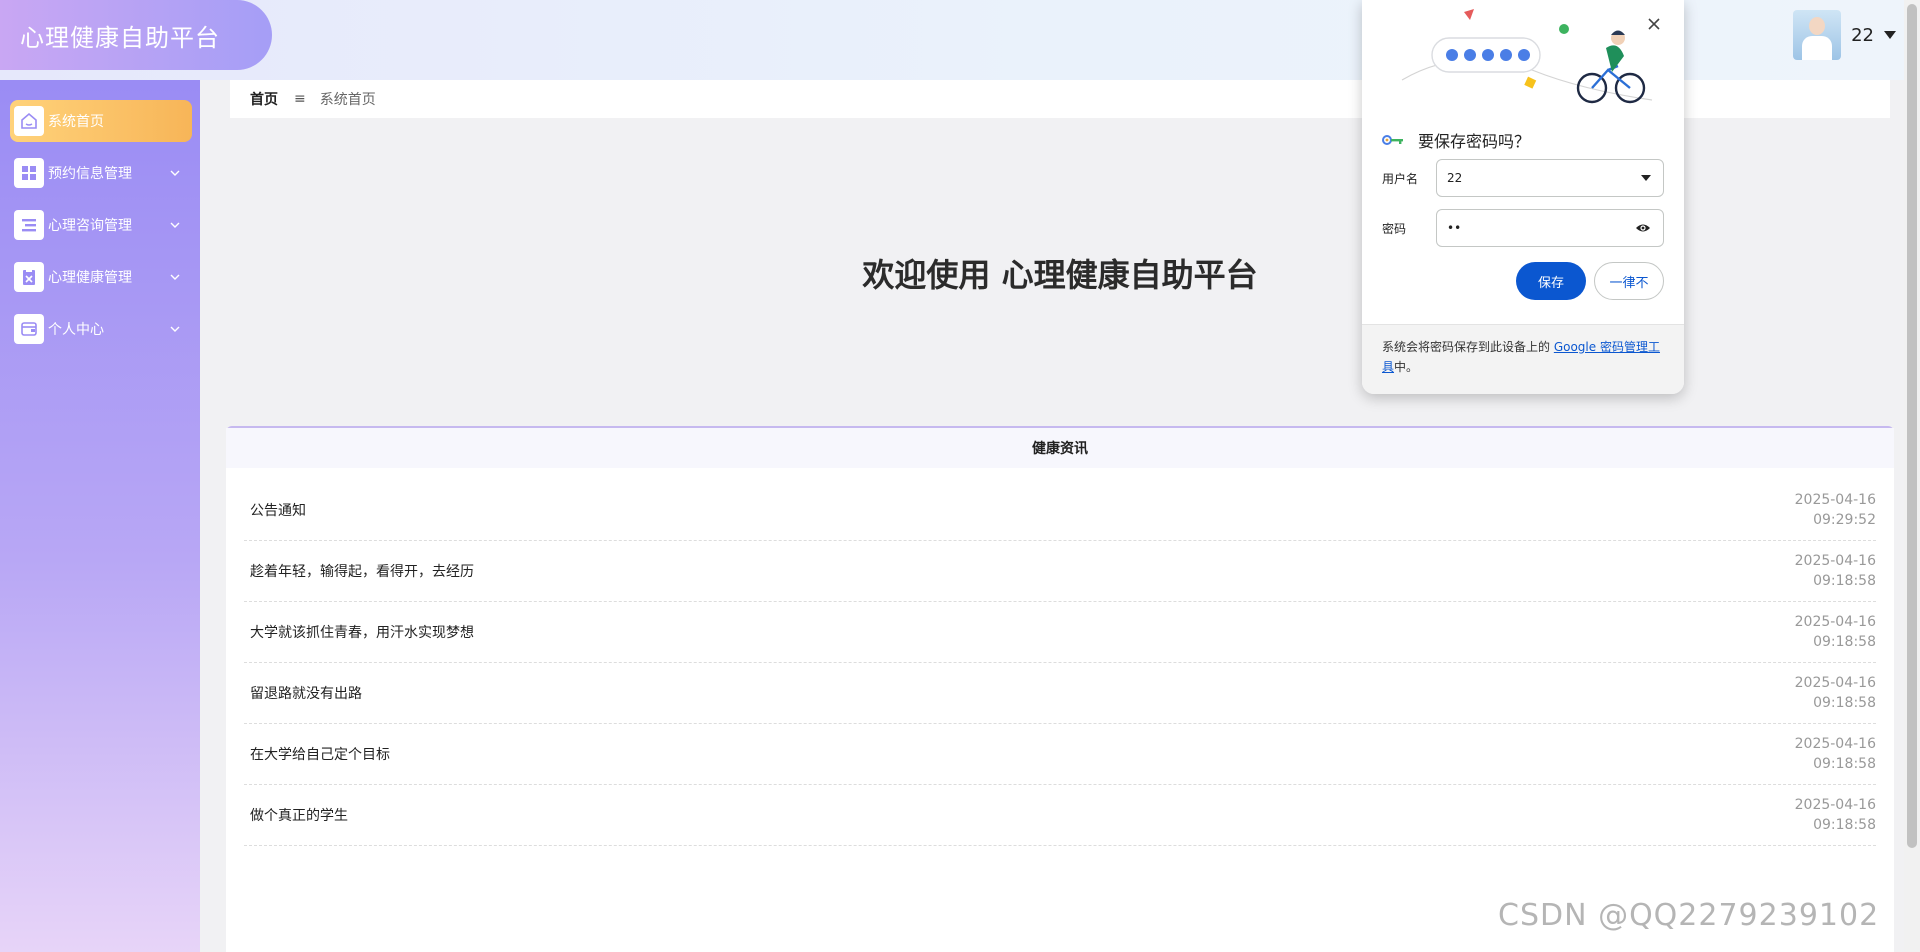 Image resolution: width=1920 pixels, height=952 pixels. I want to click on sidebar-item-profile: 个人中心, so click(101, 329).